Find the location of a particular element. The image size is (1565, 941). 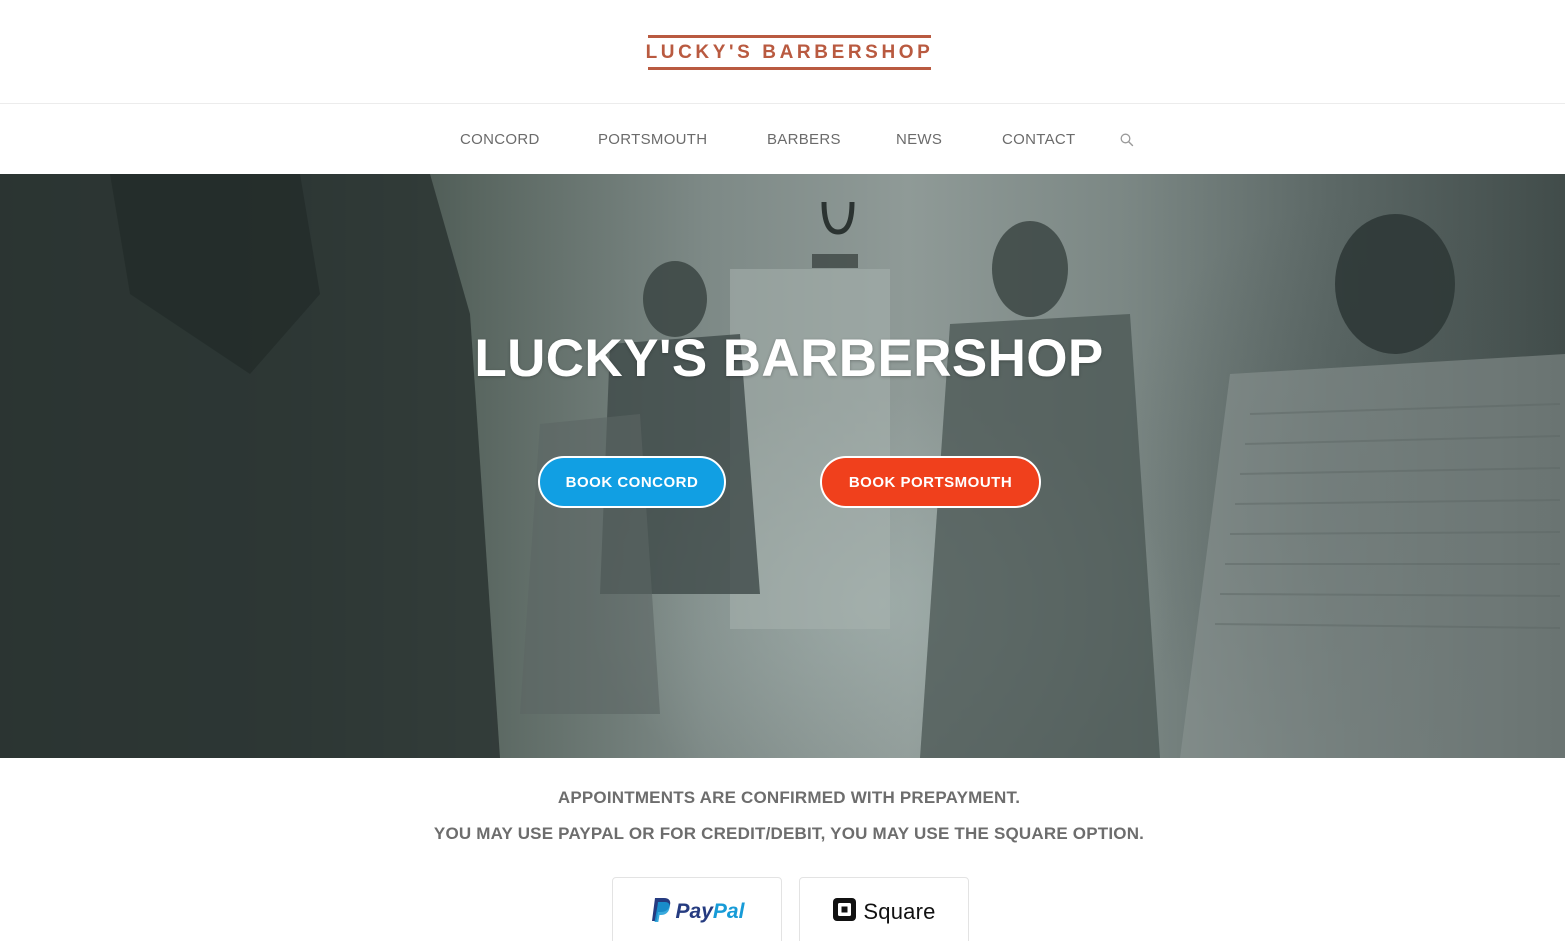

hero-title: LUCKY'S BARBERSHOP is located at coordinates (789, 358).